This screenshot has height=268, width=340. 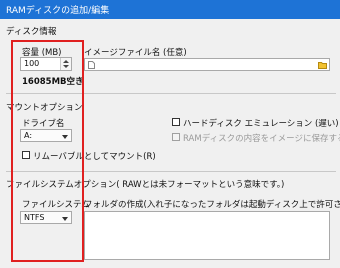 What do you see at coordinates (207, 64) in the screenshot?
I see `image-file-input` at bounding box center [207, 64].